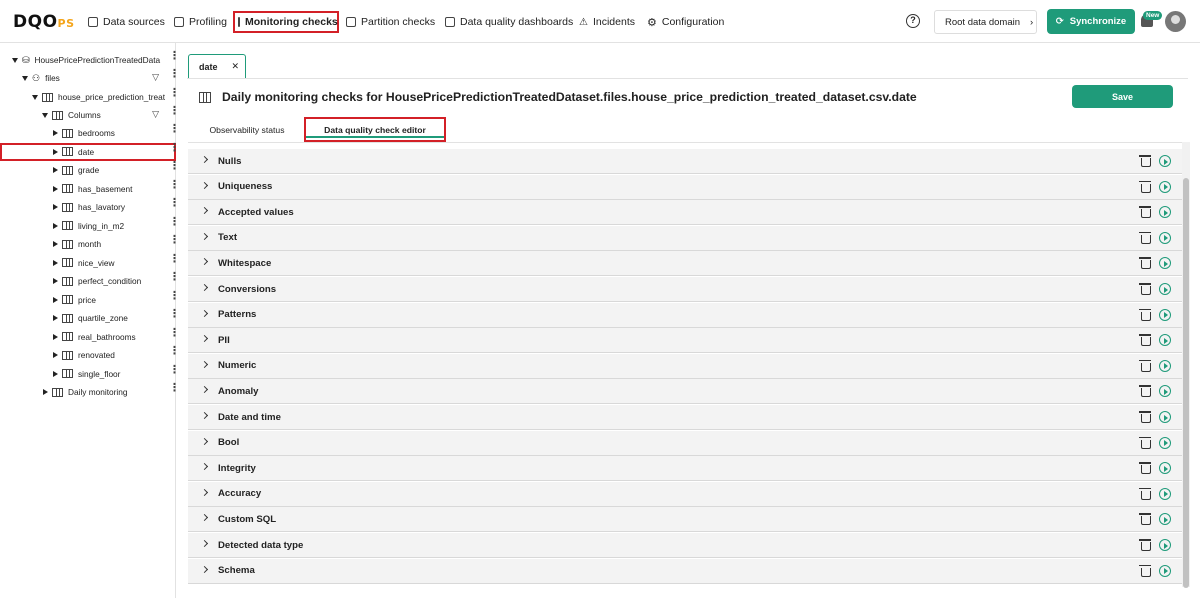 This screenshot has width=1200, height=598. I want to click on tab-observability-status: Observability status, so click(247, 129).